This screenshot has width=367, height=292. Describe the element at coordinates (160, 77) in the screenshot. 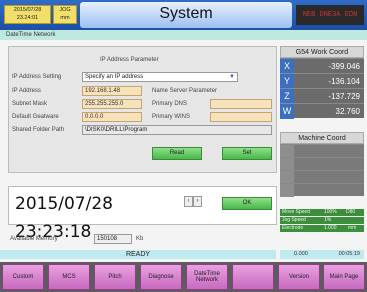

I see `ip-setting-select: Specify an IP address ▼` at that location.